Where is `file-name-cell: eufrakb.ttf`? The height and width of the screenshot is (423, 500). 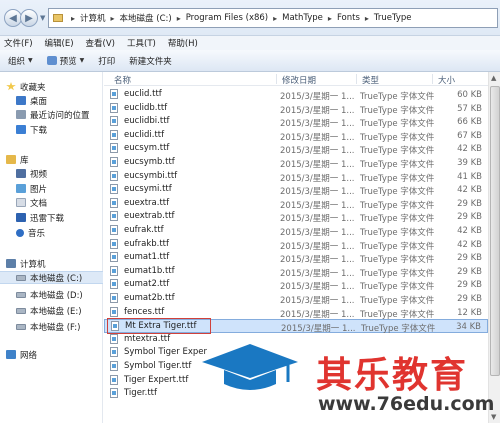
file-name-cell: eufrakb.ttf is located at coordinates (139, 243).